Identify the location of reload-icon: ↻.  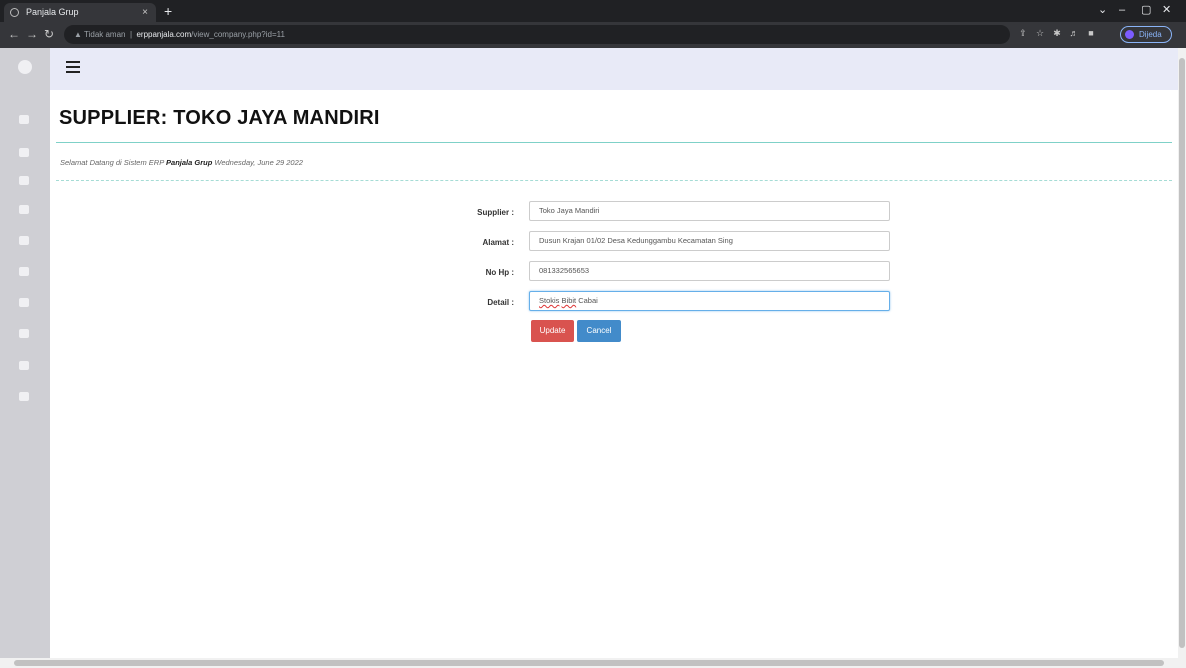
(49, 34).